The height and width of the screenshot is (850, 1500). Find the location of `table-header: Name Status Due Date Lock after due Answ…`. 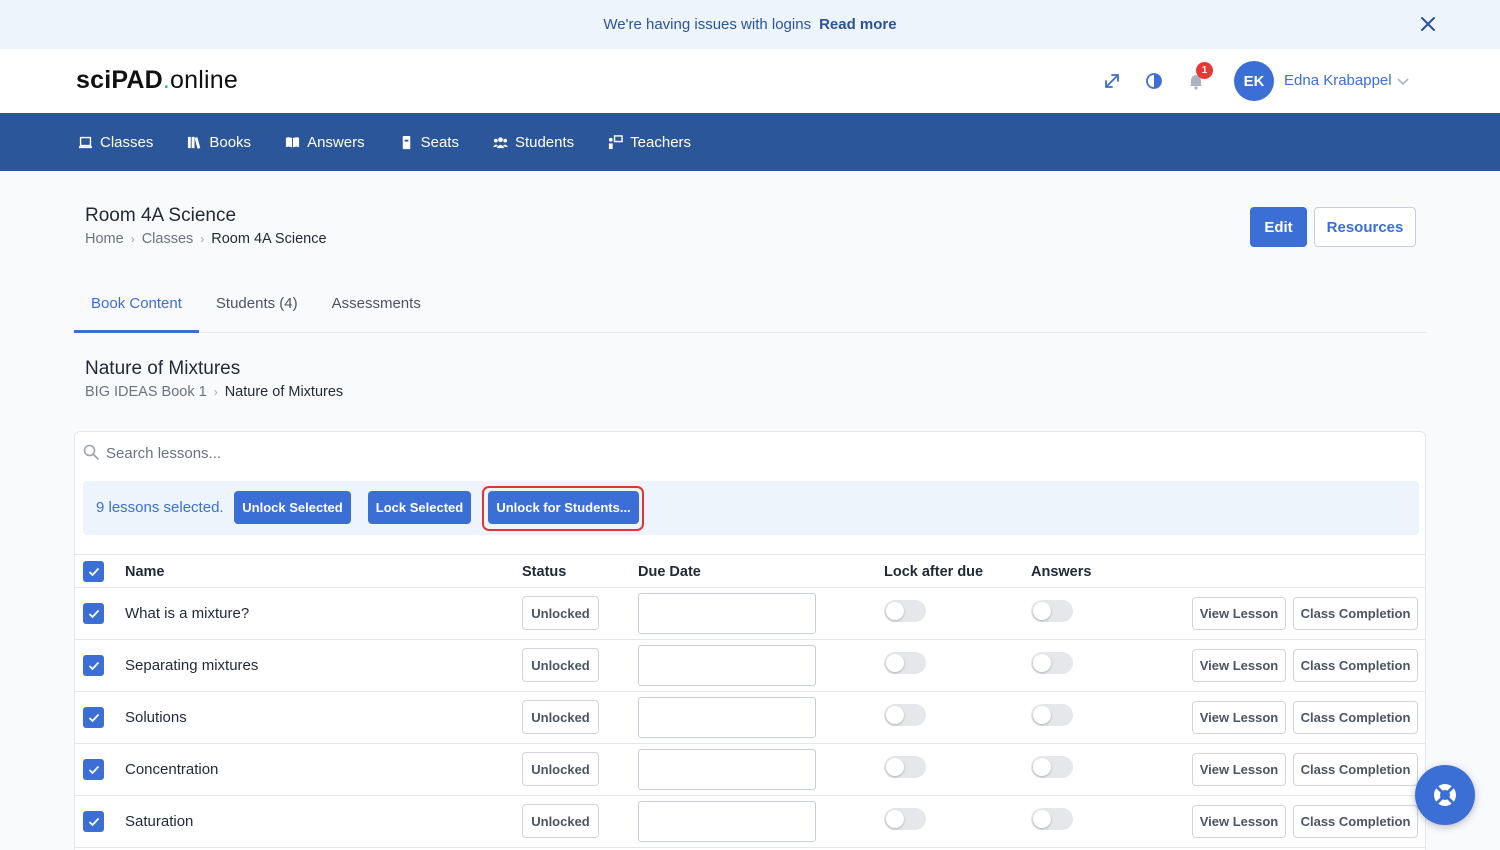

table-header: Name Status Due Date Lock after due Answ… is located at coordinates (750, 571).